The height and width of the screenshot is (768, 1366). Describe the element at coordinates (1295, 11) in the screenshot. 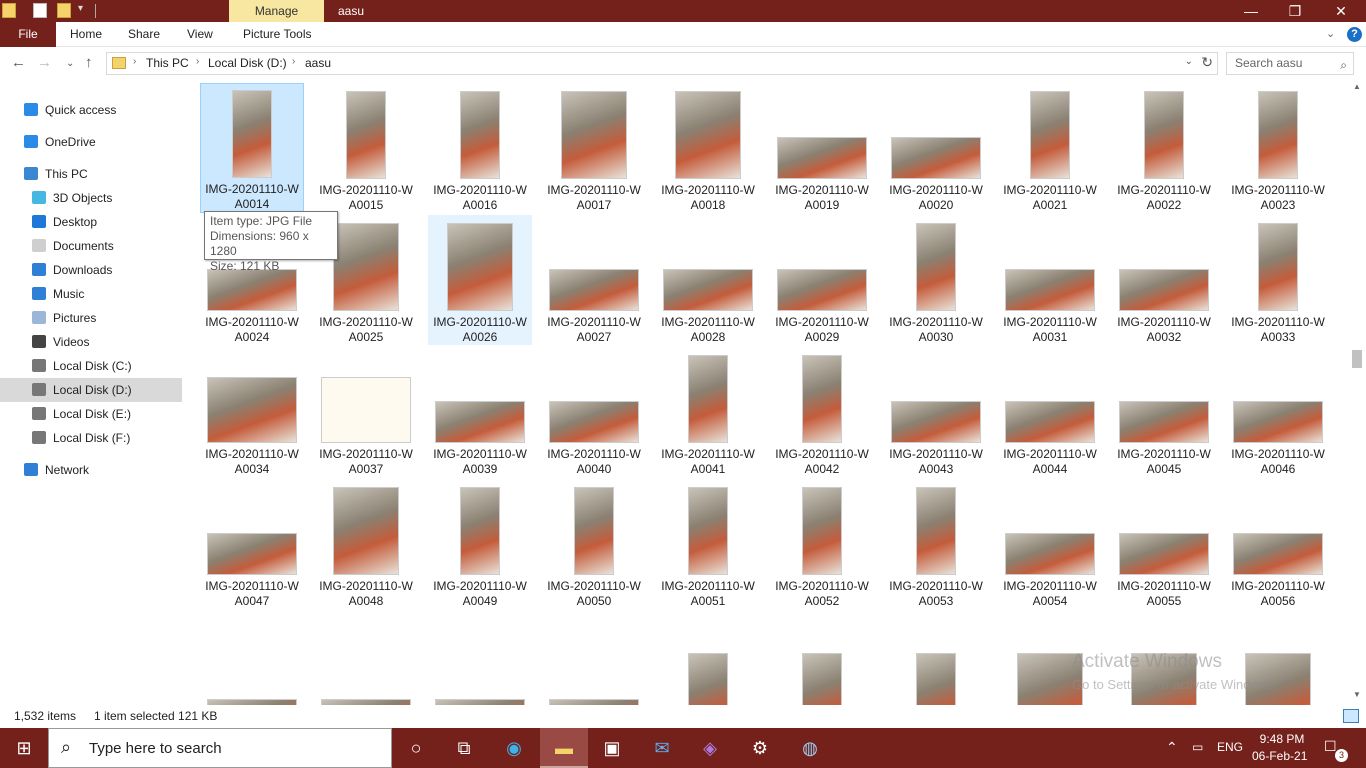

I see `restore-button: ❐` at that location.